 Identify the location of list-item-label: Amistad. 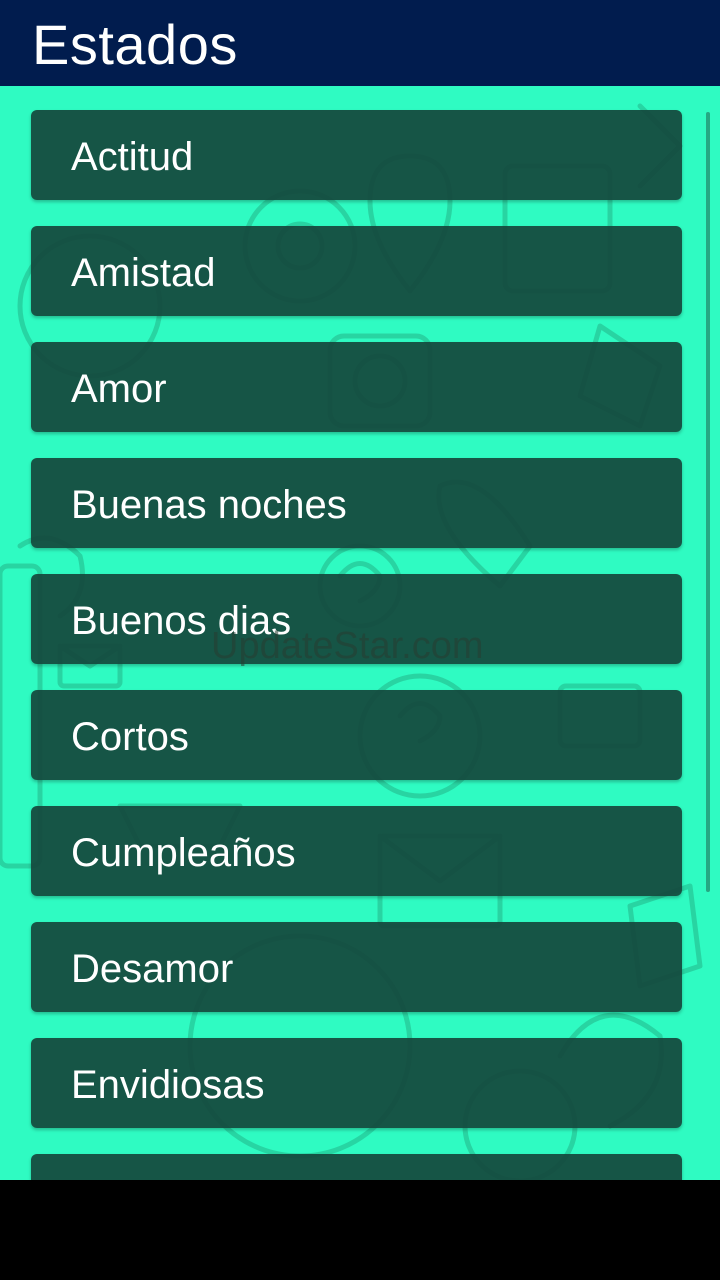
(143, 273).